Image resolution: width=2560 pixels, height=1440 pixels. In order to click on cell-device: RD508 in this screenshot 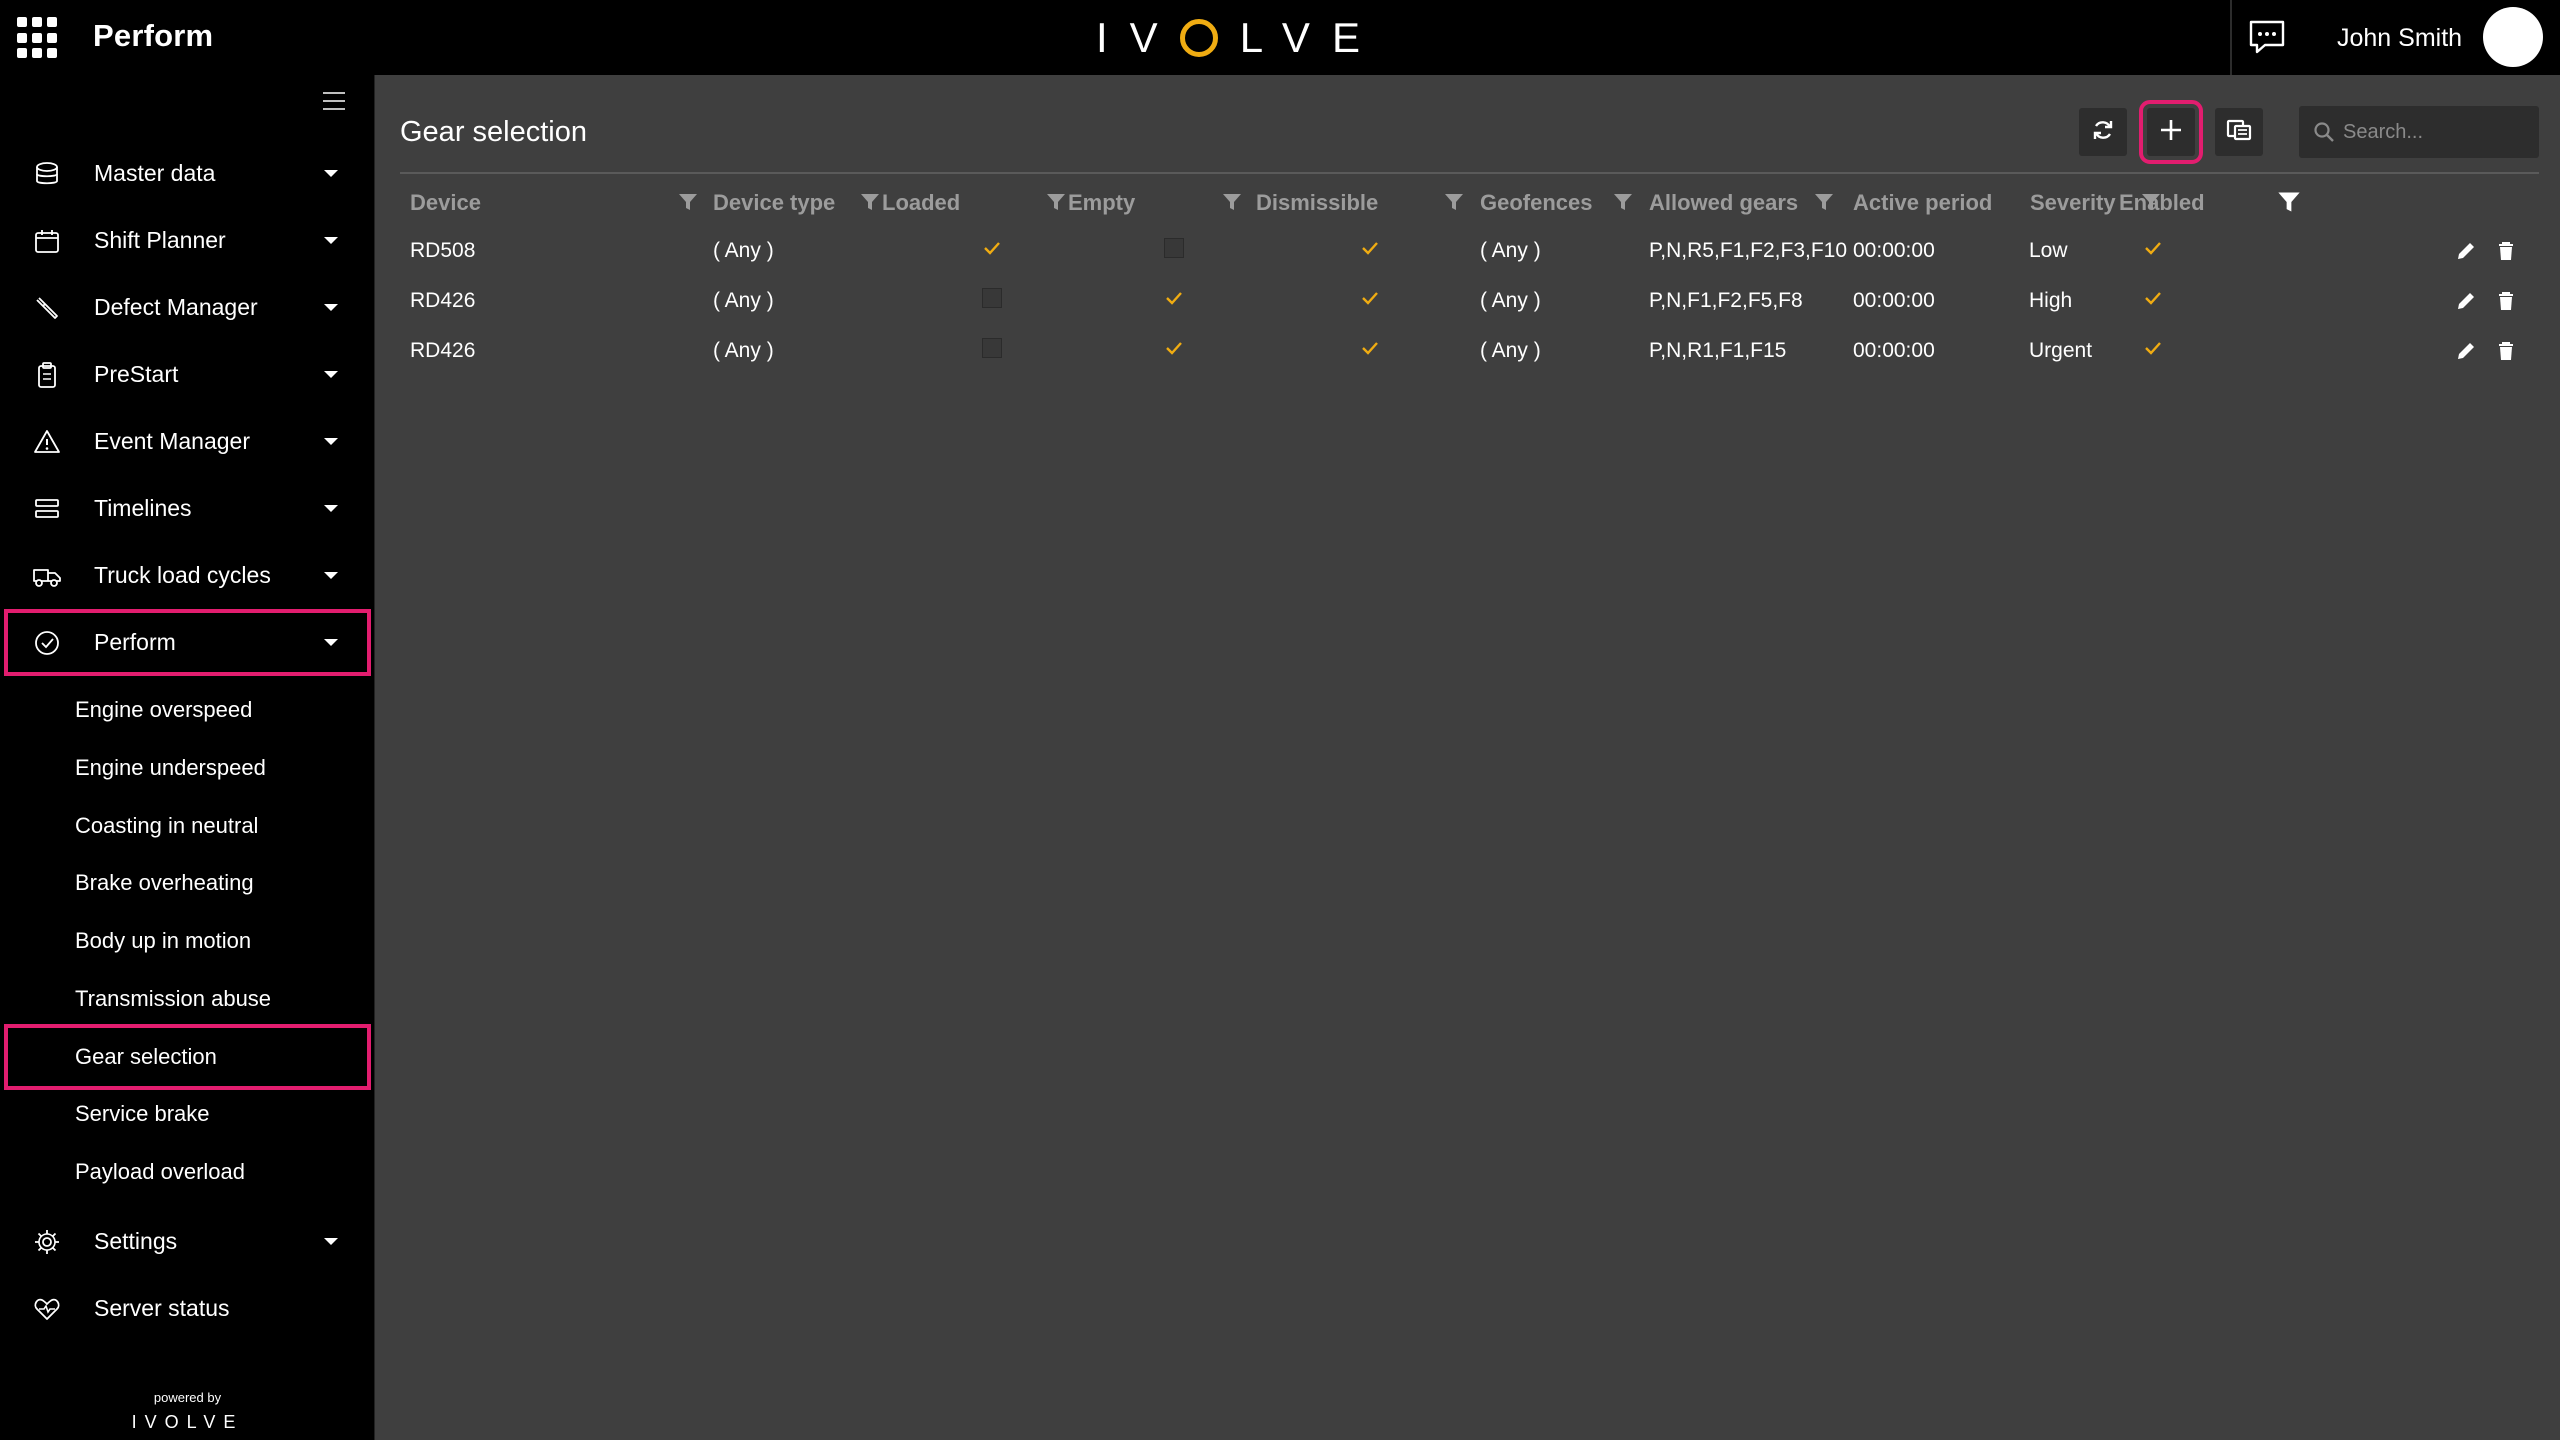, I will do `click(443, 250)`.